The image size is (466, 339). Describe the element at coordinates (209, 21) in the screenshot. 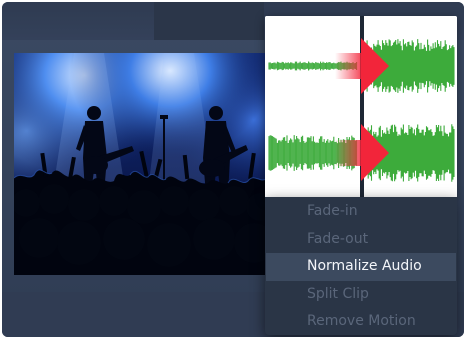

I see `toolbar-tab` at that location.